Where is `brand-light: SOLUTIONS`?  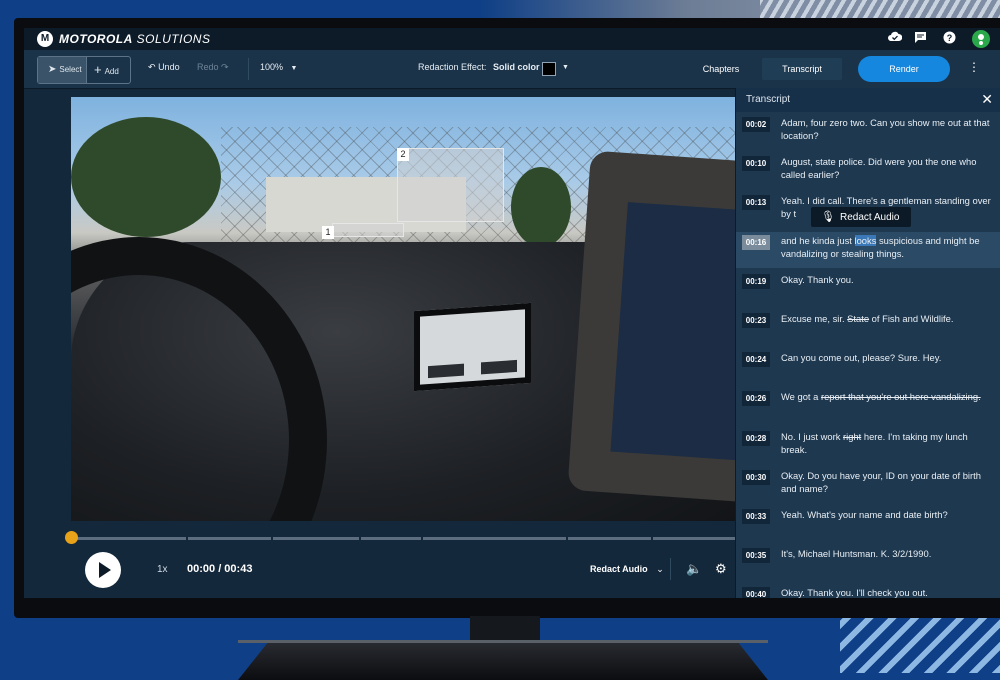 brand-light: SOLUTIONS is located at coordinates (173, 39).